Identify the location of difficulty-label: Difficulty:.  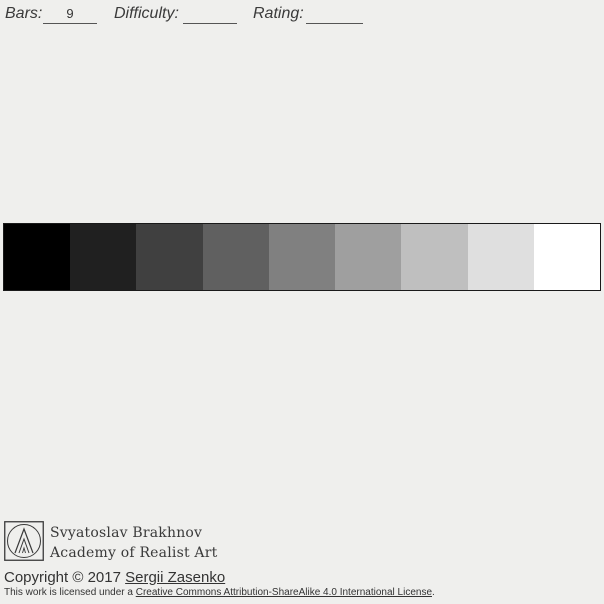
(146, 13).